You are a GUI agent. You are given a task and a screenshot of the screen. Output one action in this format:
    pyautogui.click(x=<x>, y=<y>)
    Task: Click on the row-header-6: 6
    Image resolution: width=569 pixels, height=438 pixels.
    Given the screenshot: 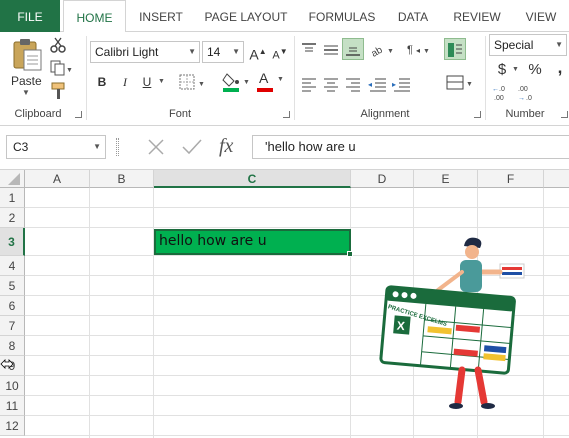 What is the action you would take?
    pyautogui.click(x=12, y=306)
    